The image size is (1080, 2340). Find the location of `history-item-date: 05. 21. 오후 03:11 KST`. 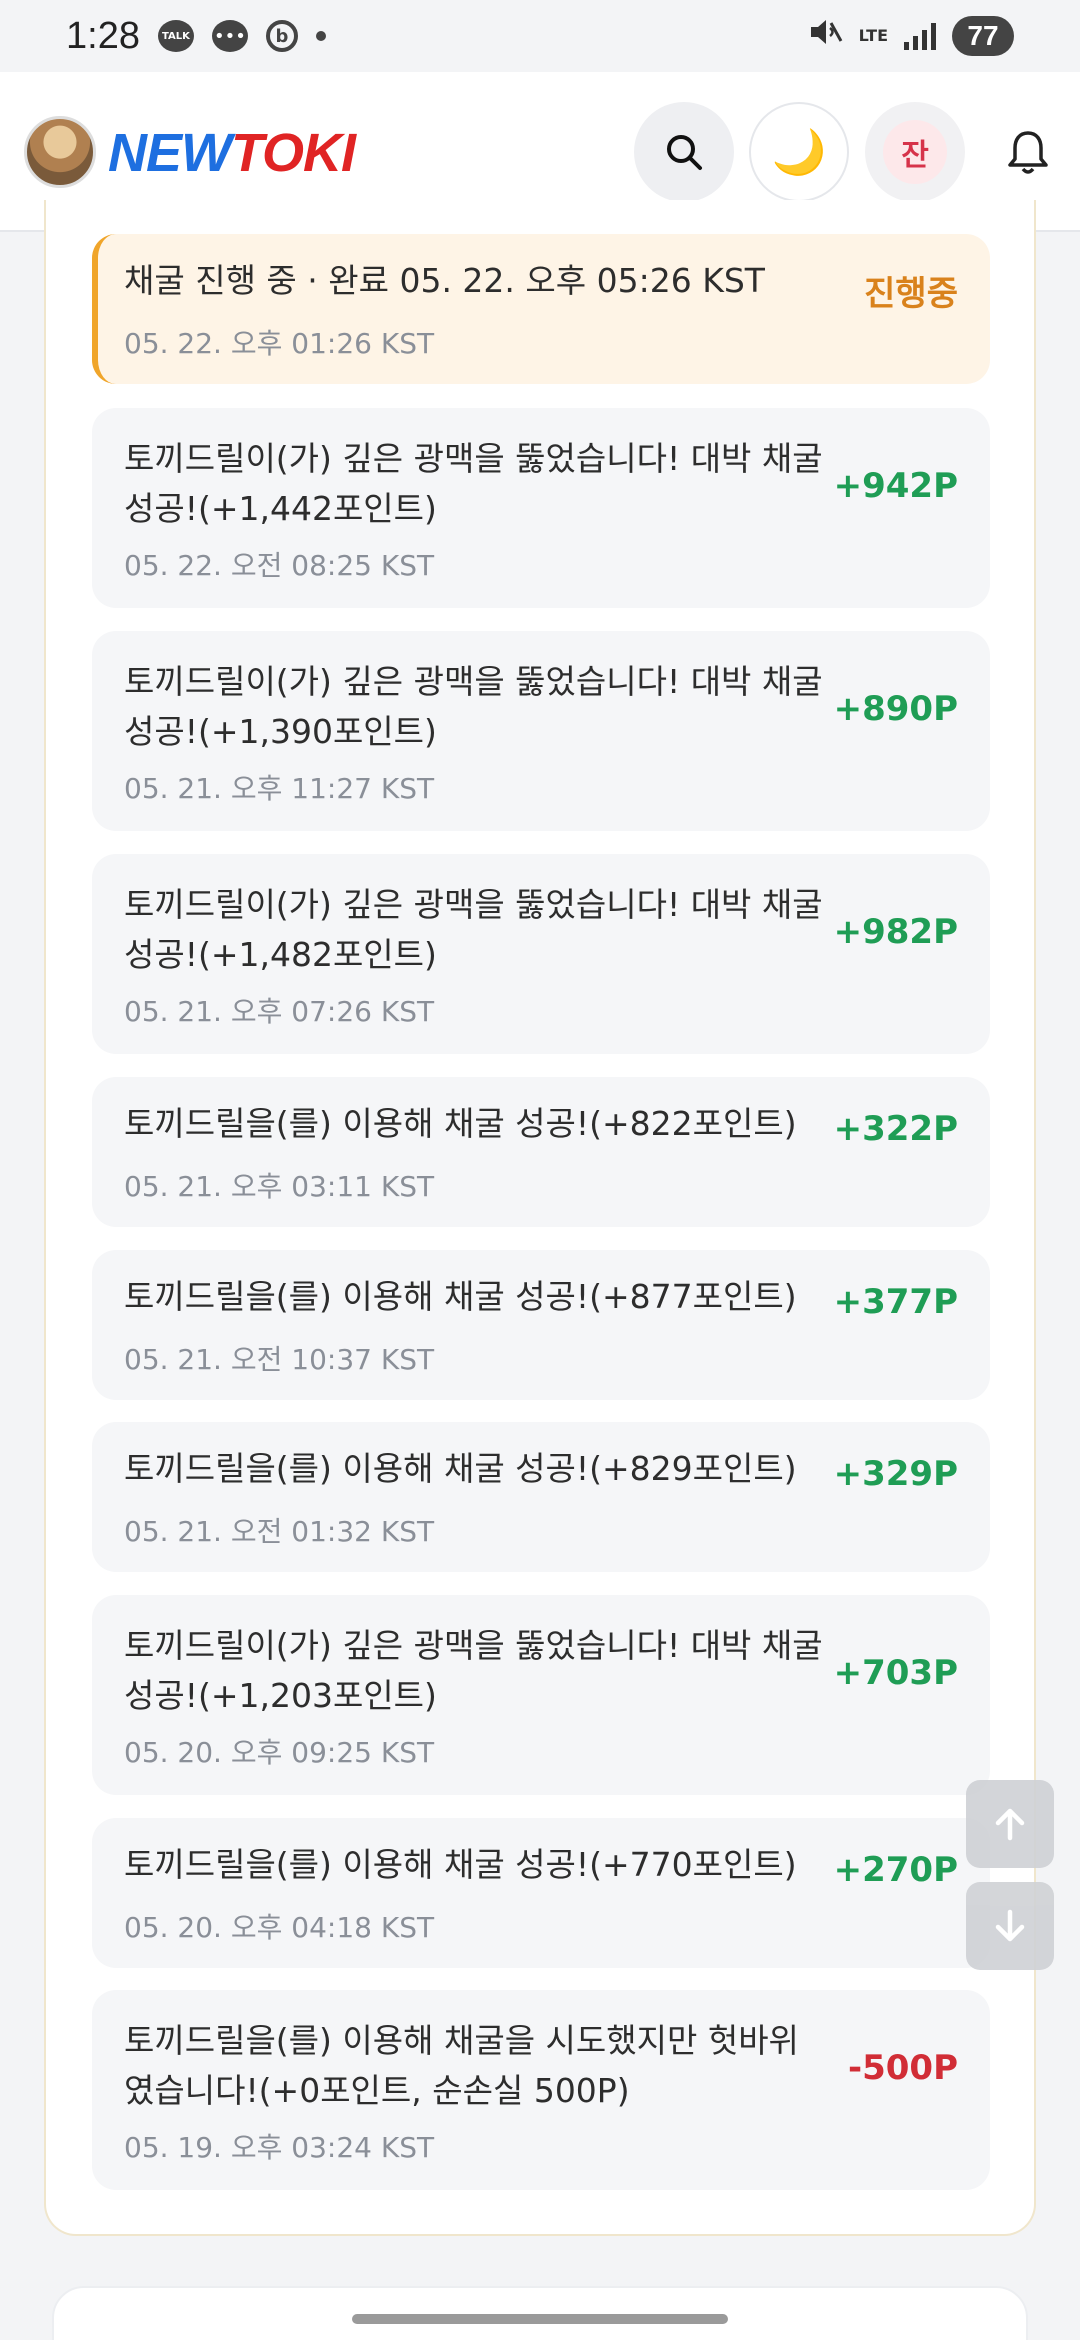

history-item-date: 05. 21. 오후 03:11 KST is located at coordinates (279, 1186).